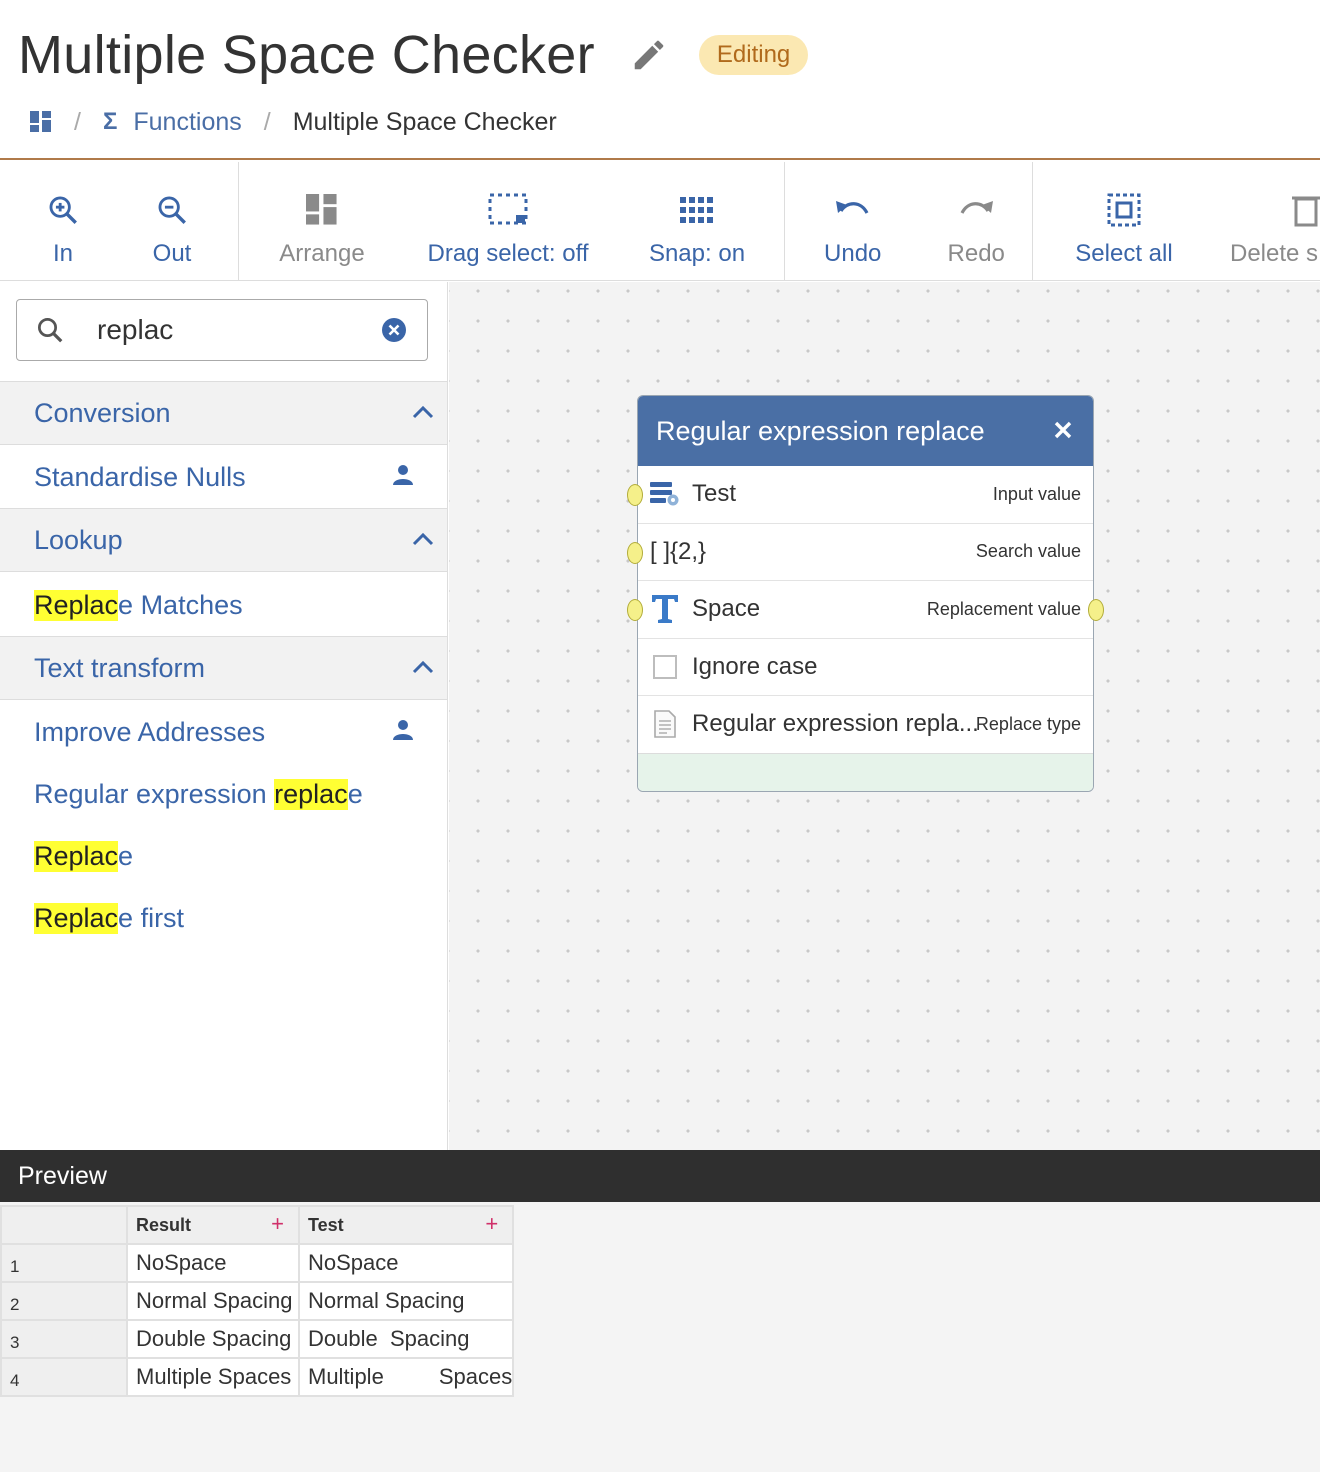 This screenshot has height=1472, width=1320. Describe the element at coordinates (293, 122) in the screenshot. I see `breadcrumb: / Σ Functions / Multiple Space Checker` at that location.